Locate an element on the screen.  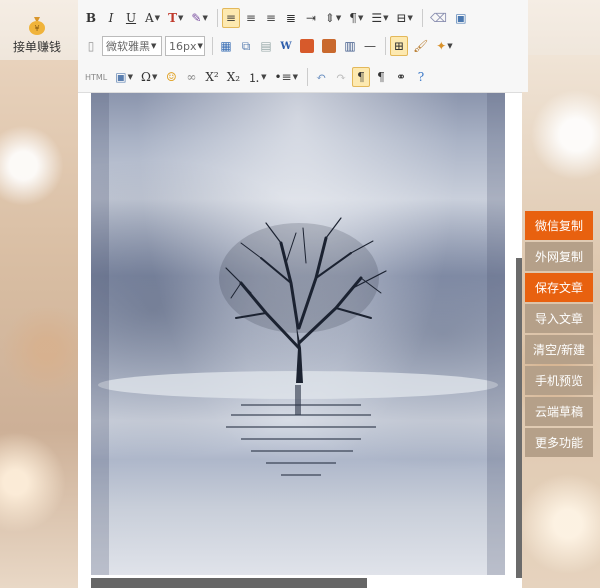
redo-button: ↷ is located at coordinates (341, 77).